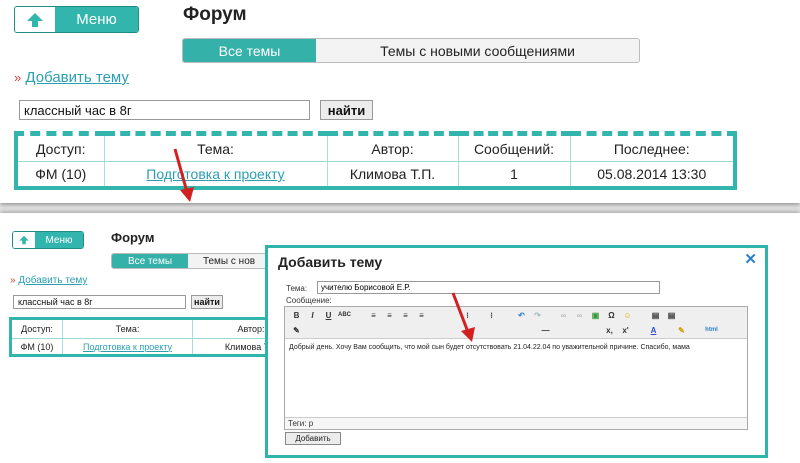 The image size is (800, 463). Describe the element at coordinates (405, 315) in the screenshot. I see `align-right-icon: ≡` at that location.